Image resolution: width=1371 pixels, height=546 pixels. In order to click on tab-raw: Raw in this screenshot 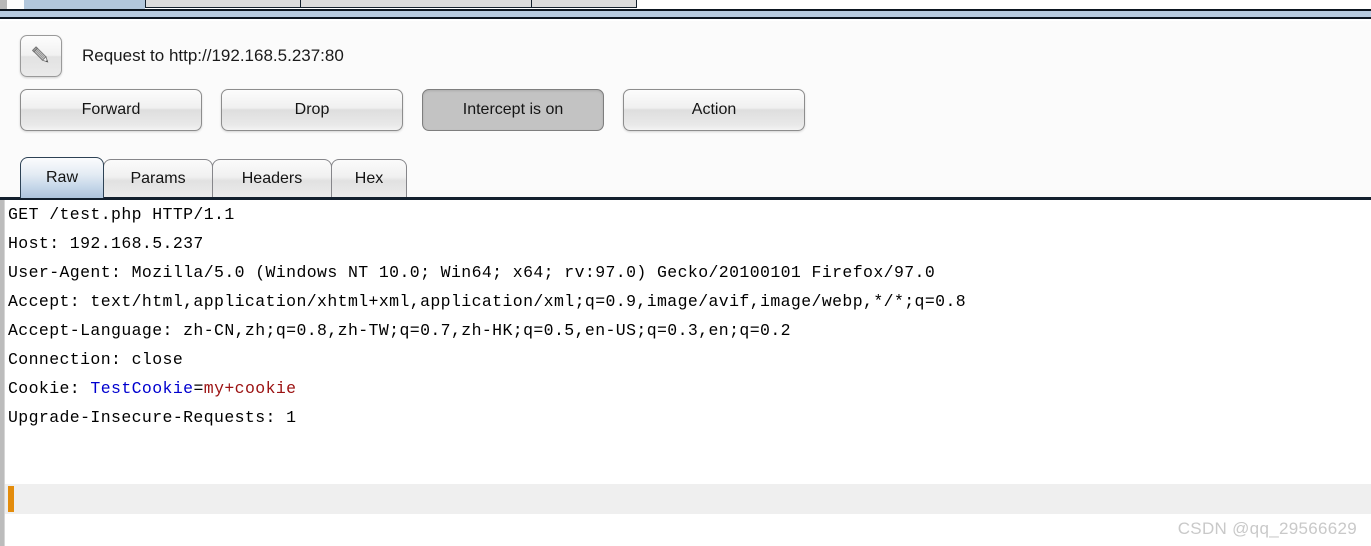, I will do `click(62, 177)`.